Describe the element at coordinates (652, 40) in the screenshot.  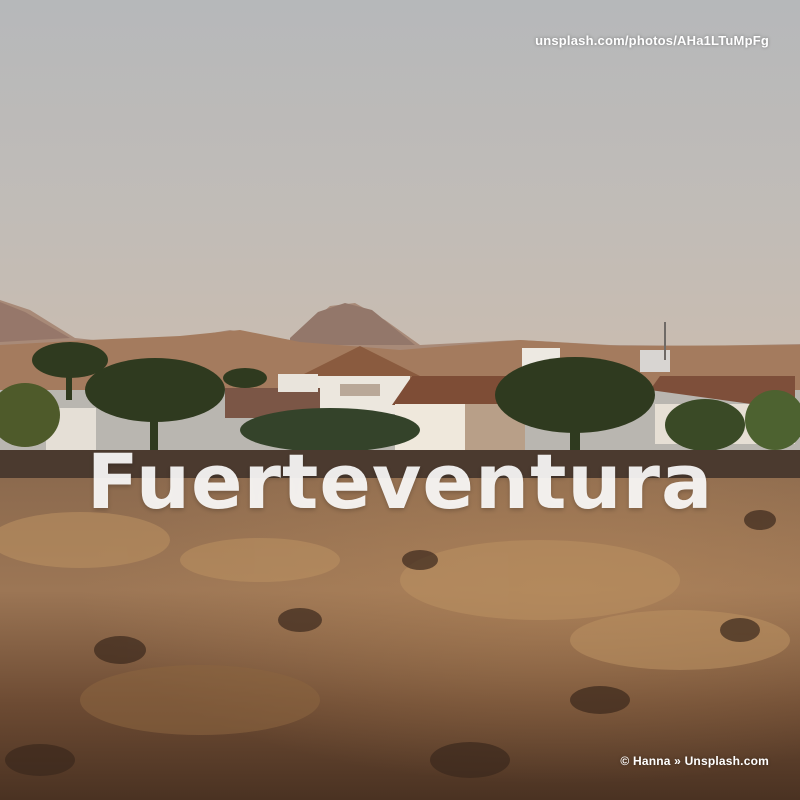
I see `source-url-caption: unsplash.com/photos/AHa1LTuMpFg` at that location.